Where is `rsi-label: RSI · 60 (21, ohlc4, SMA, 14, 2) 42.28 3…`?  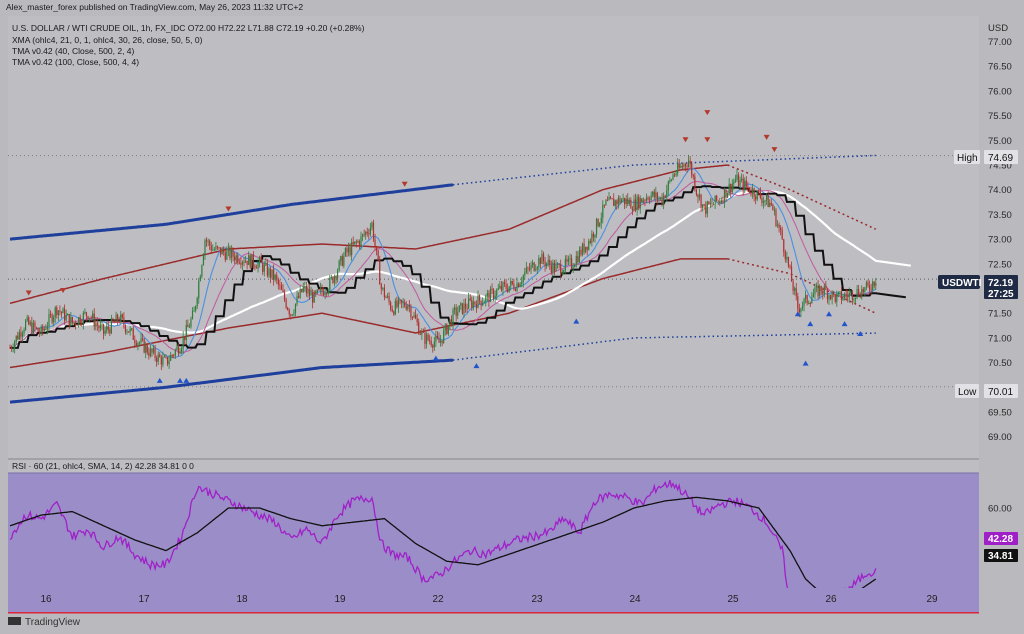 rsi-label: RSI · 60 (21, ohlc4, SMA, 14, 2) 42.28 3… is located at coordinates (103, 466).